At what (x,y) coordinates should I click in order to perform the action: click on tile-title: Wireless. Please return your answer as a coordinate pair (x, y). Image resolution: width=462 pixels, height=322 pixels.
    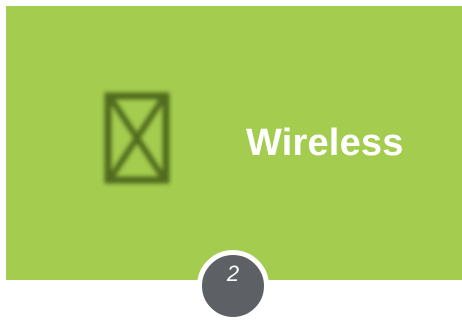
    Looking at the image, I should click on (325, 143).